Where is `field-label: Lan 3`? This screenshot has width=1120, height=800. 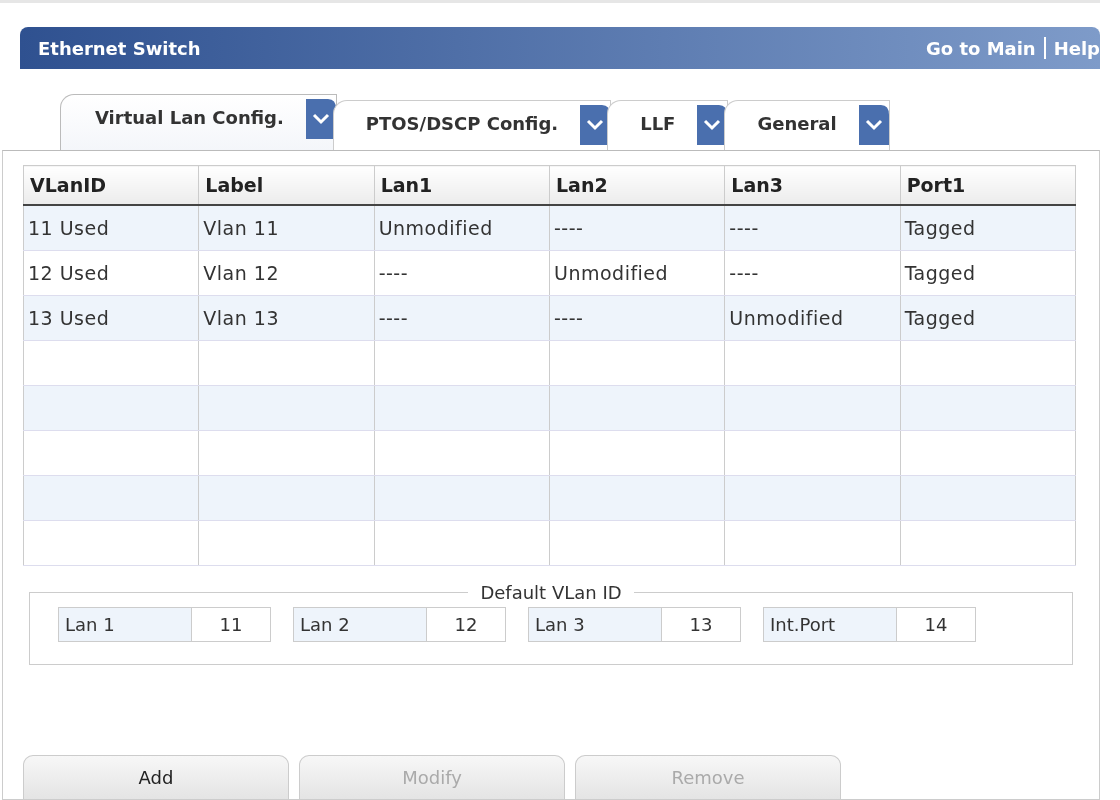
field-label: Lan 3 is located at coordinates (595, 624).